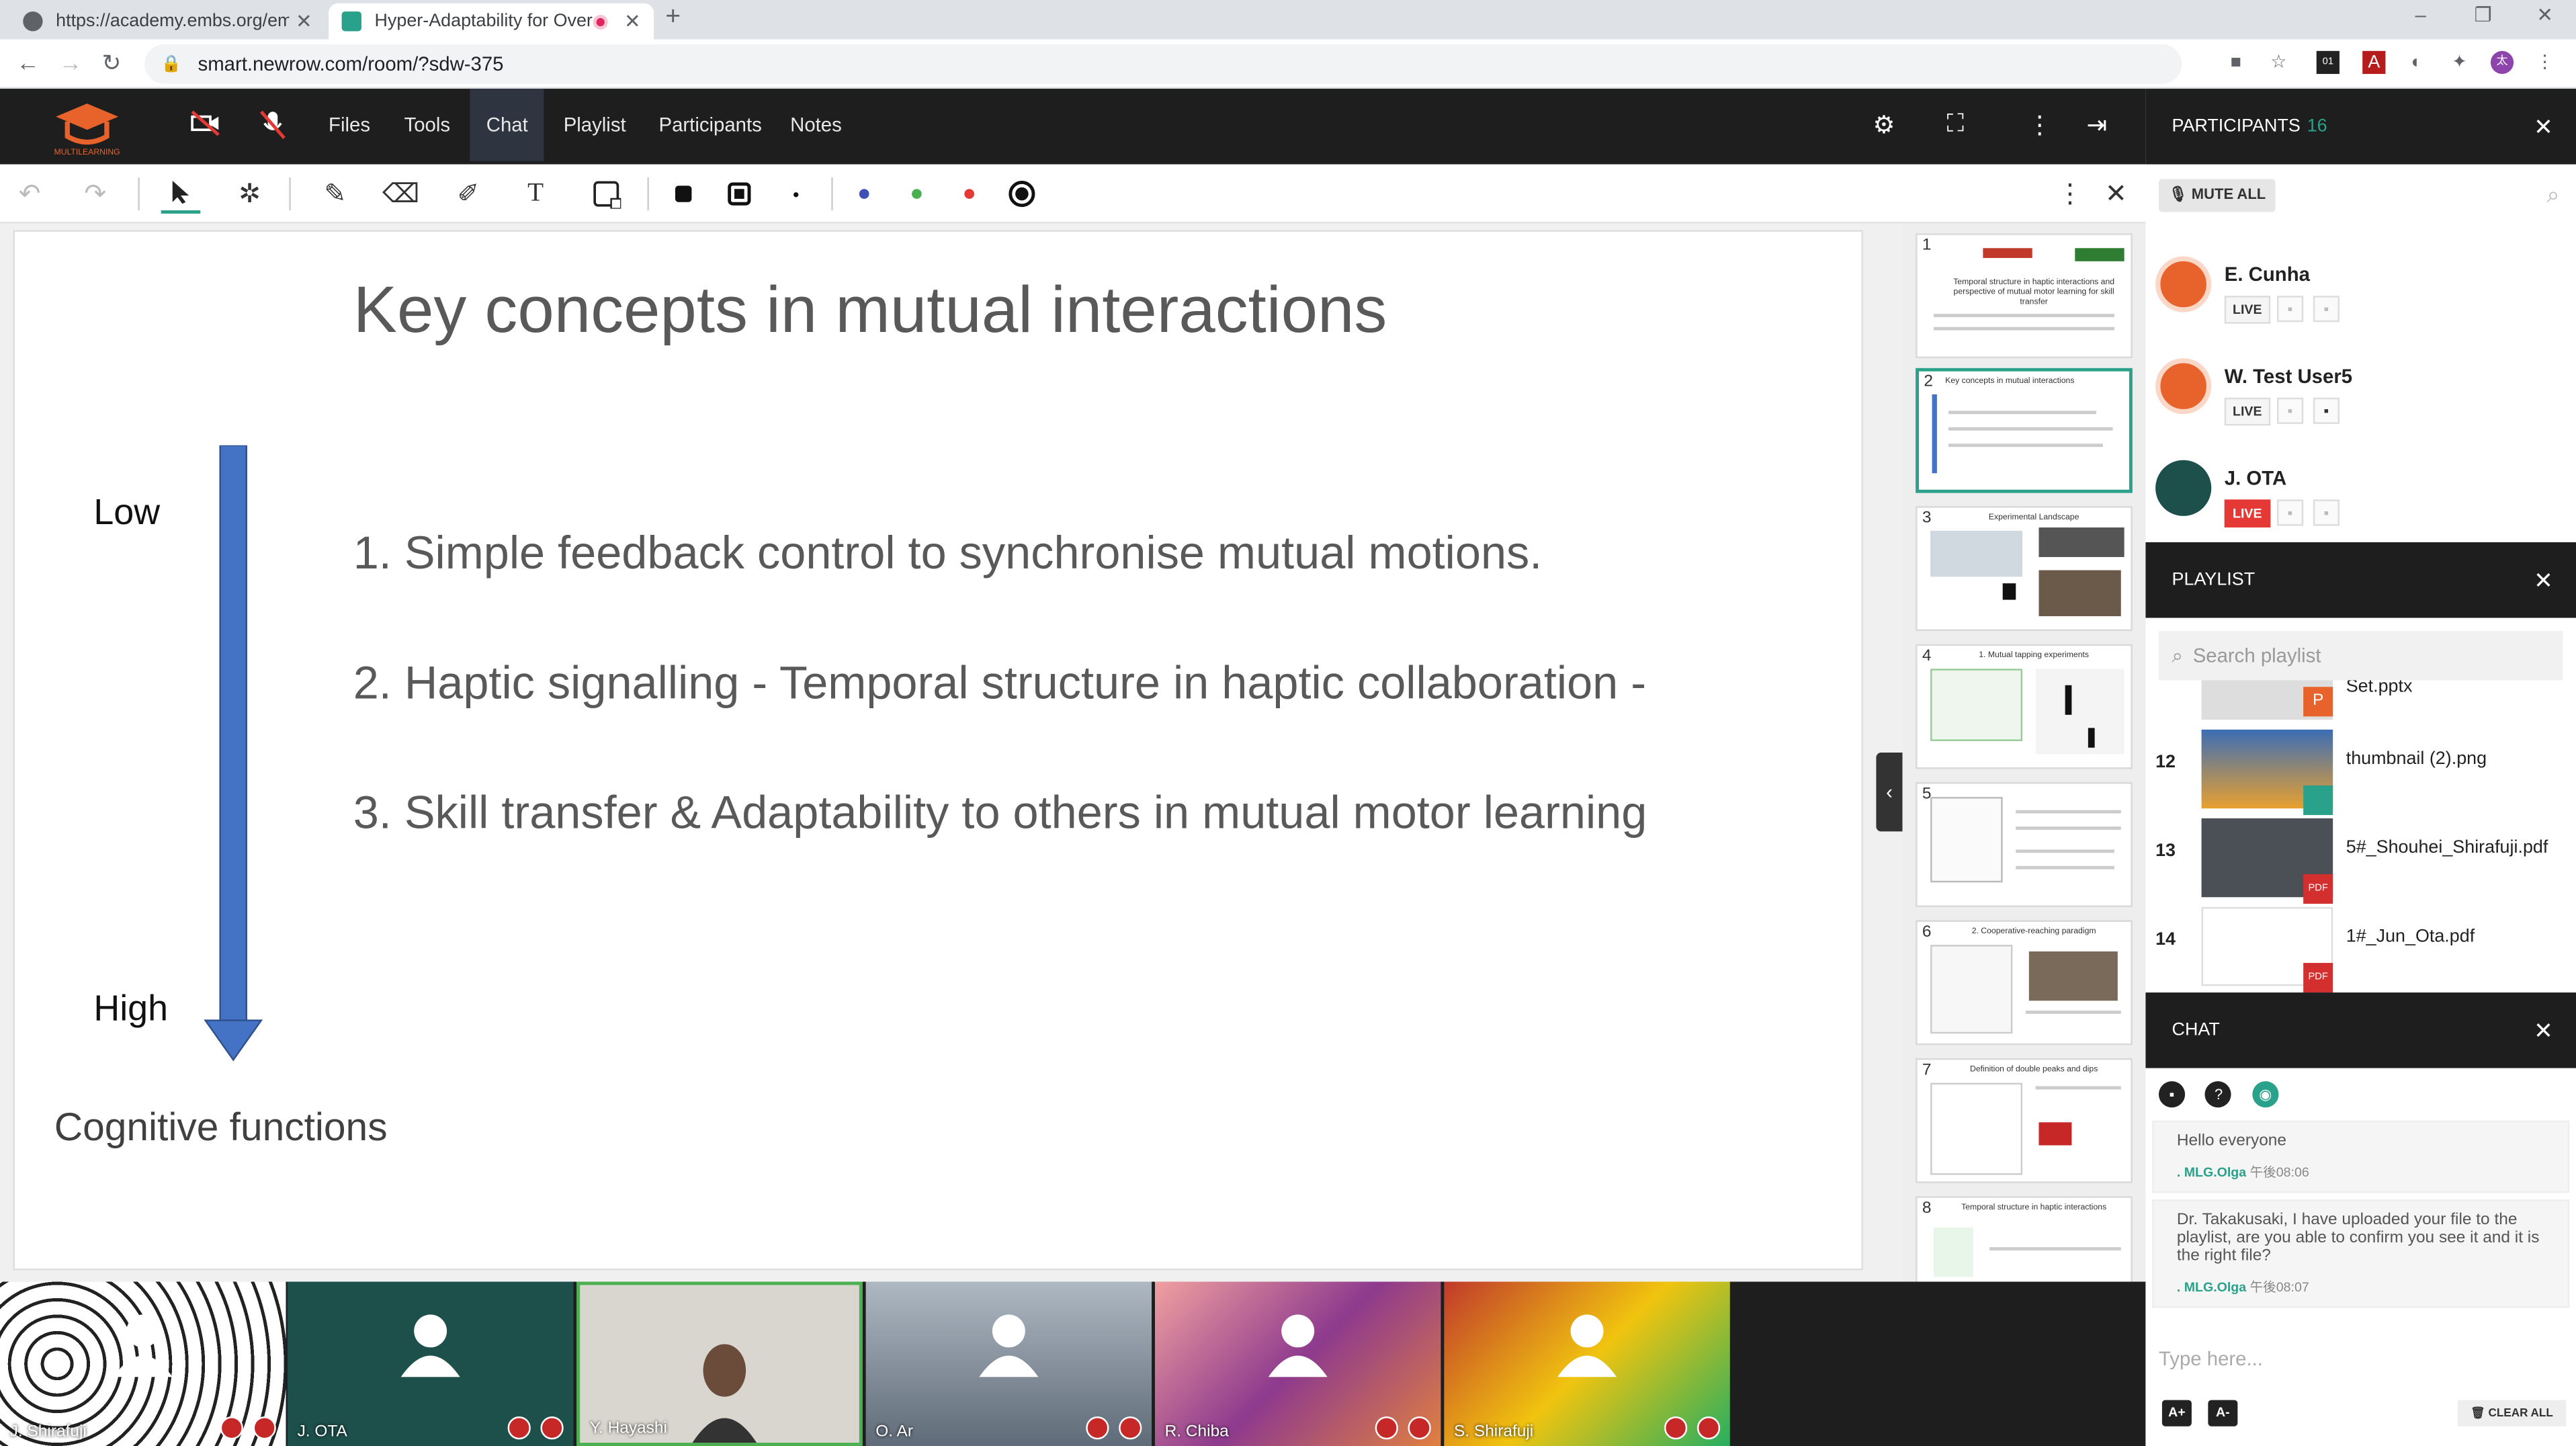 This screenshot has height=1446, width=2576. Describe the element at coordinates (401, 194) in the screenshot. I see `eraser-icon: ⌫` at that location.